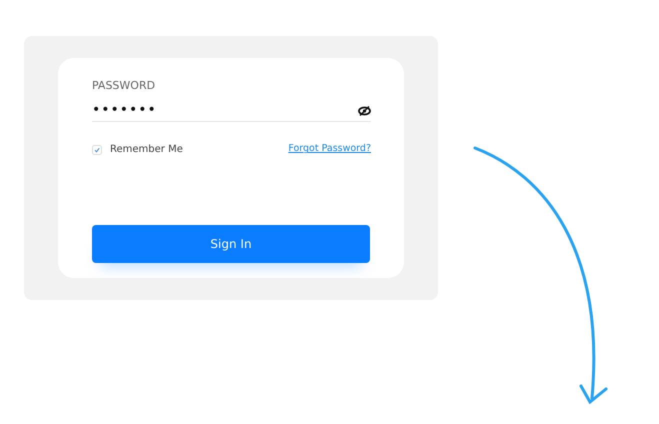 This screenshot has width=659, height=424. I want to click on eye-slash-icon, so click(364, 111).